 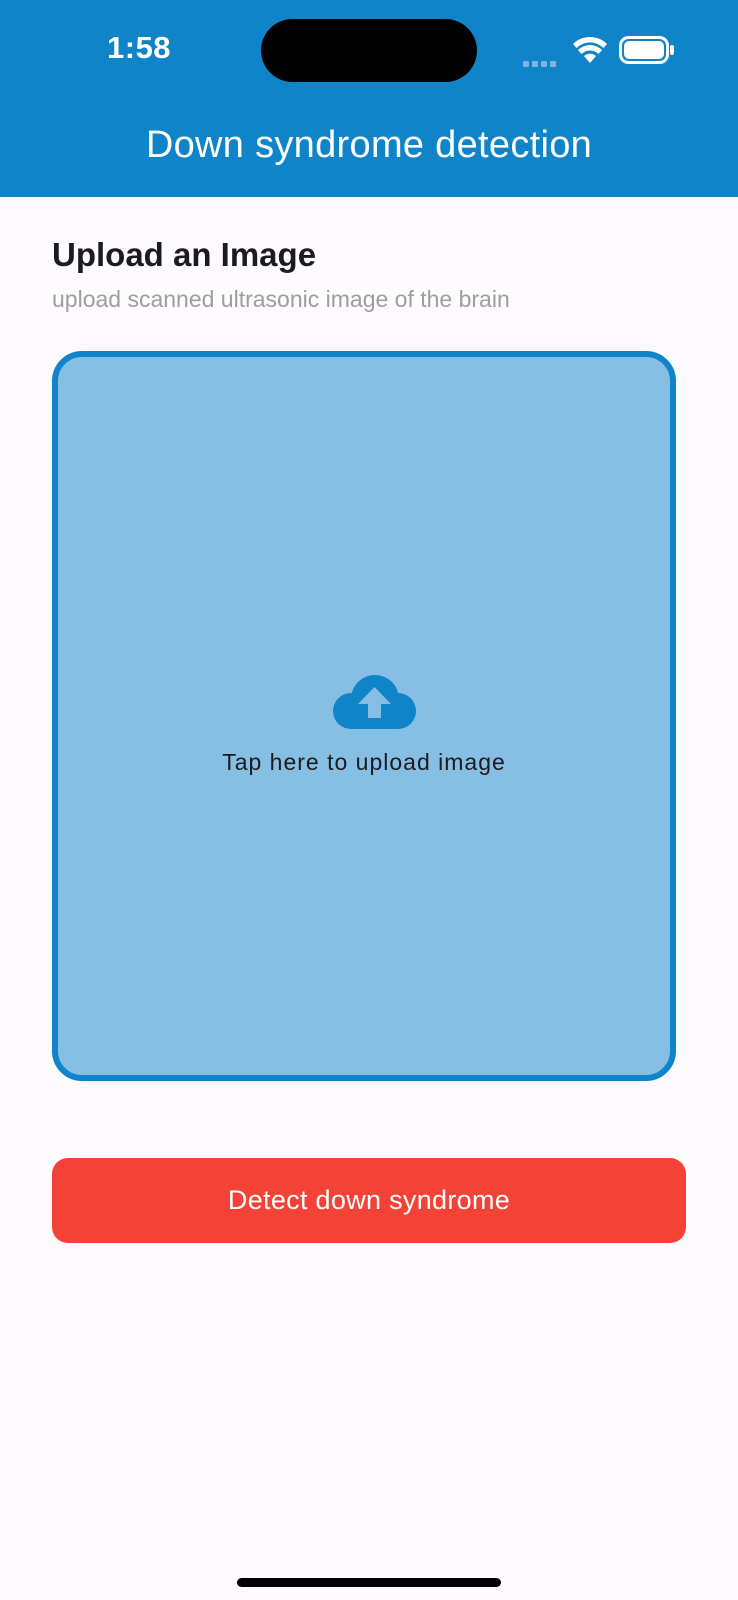 What do you see at coordinates (139, 47) in the screenshot?
I see `status-bar-time: 1:58` at bounding box center [139, 47].